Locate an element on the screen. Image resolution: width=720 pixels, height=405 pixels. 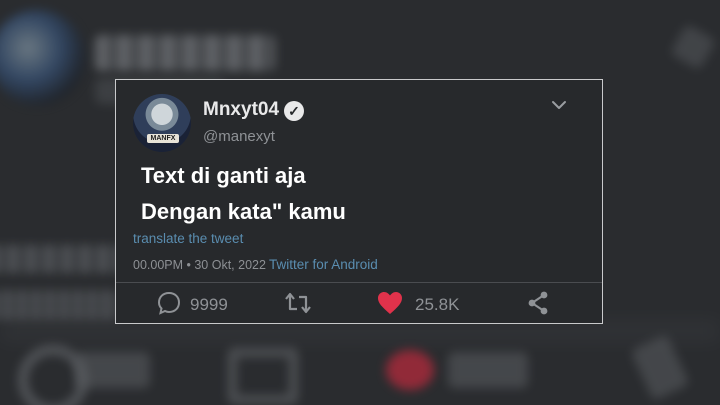
share-icon is located at coordinates (538, 303).